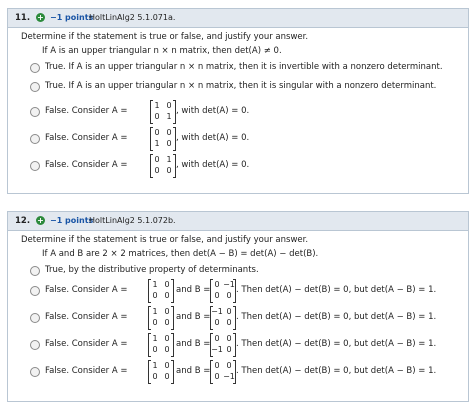  I want to click on matrix-a: 1 0 0 1, so click(163, 112).